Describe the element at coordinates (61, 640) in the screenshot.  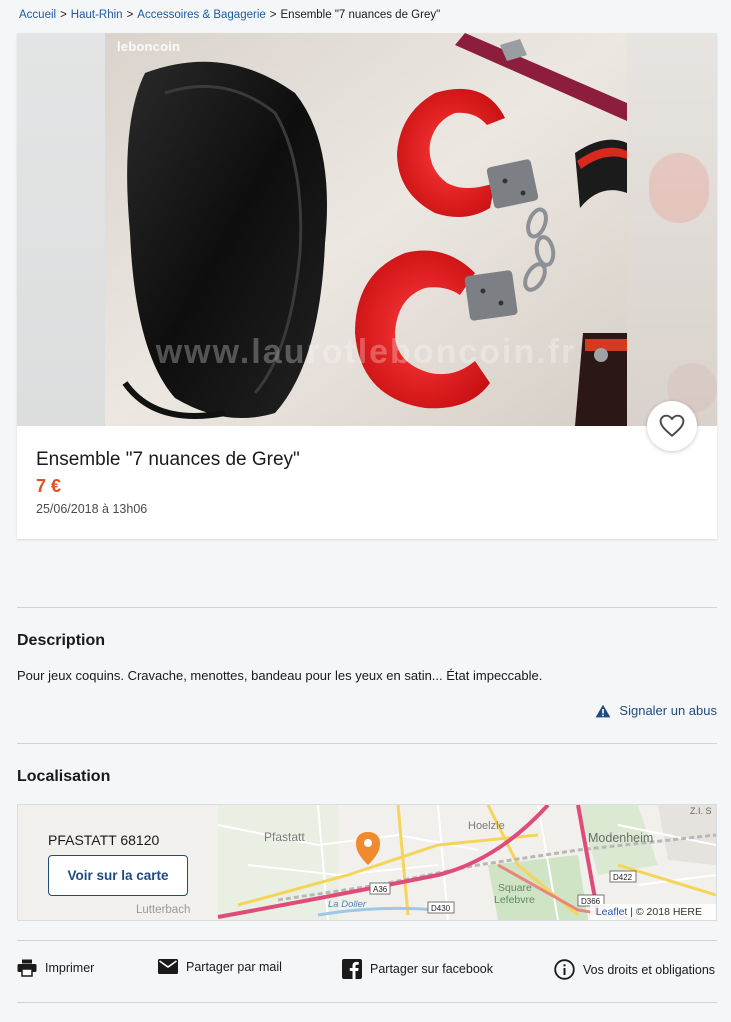
I see `description-heading: Description` at that location.